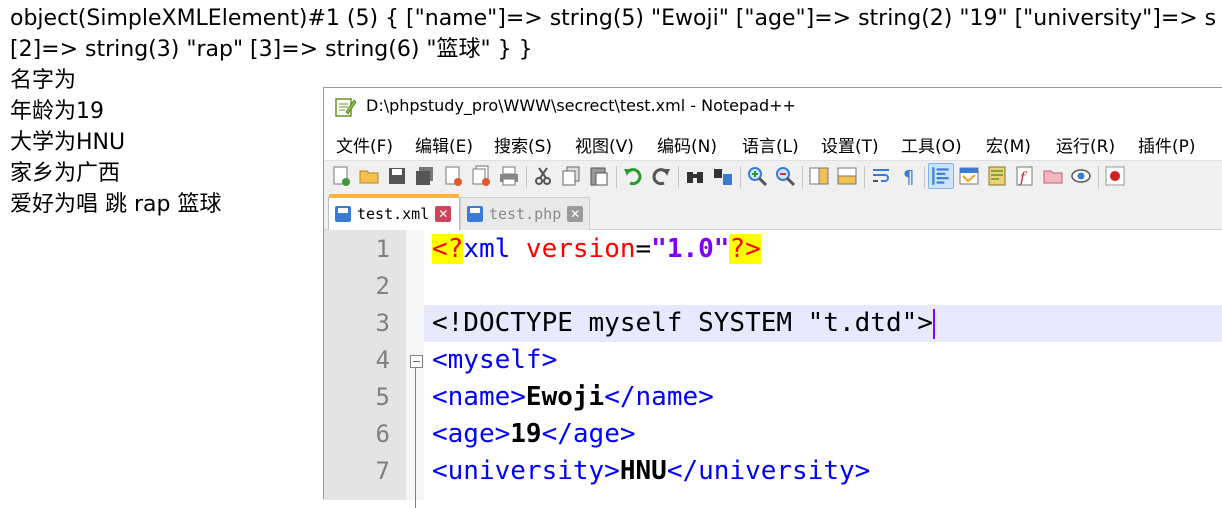  Describe the element at coordinates (382, 360) in the screenshot. I see `line-number: 4` at that location.